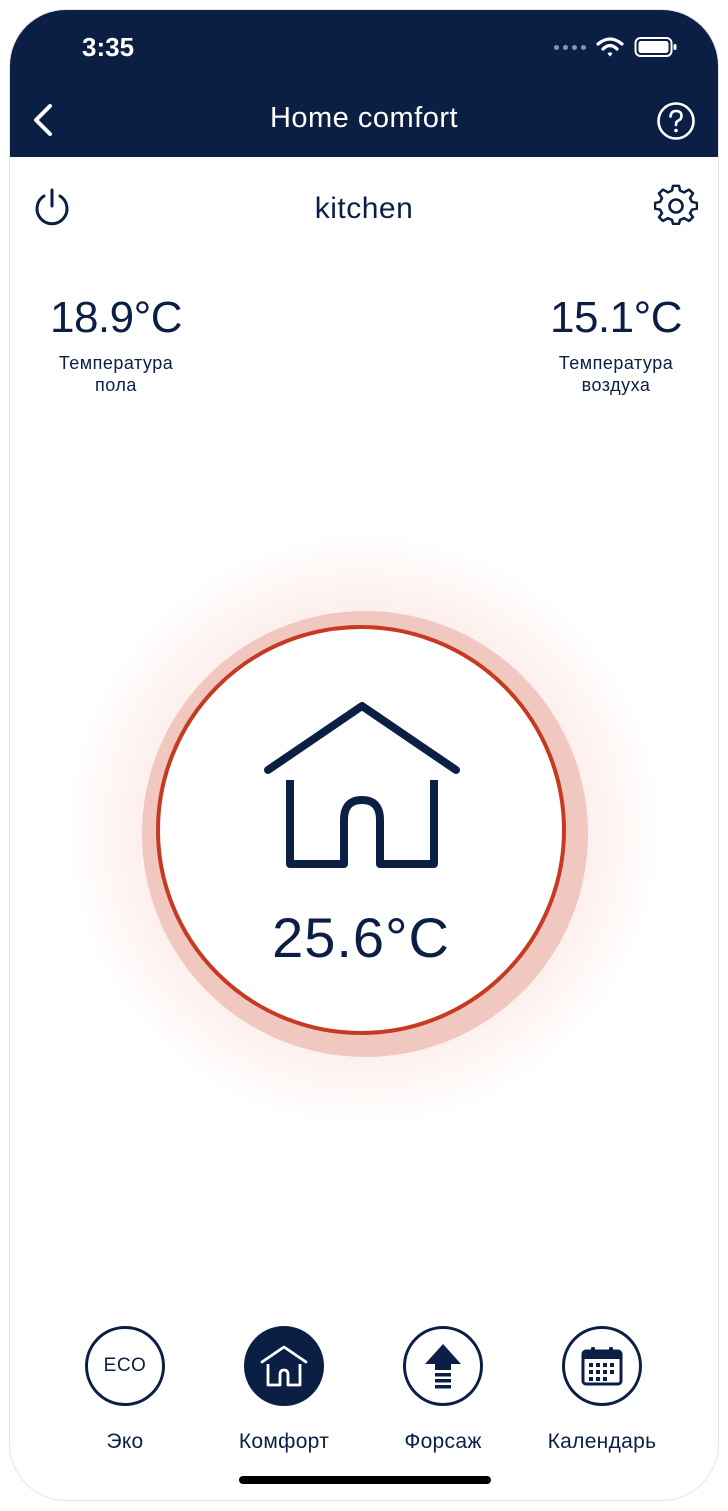 This screenshot has height=1511, width=728. What do you see at coordinates (616, 363) in the screenshot?
I see `air-label-line1: Температура` at bounding box center [616, 363].